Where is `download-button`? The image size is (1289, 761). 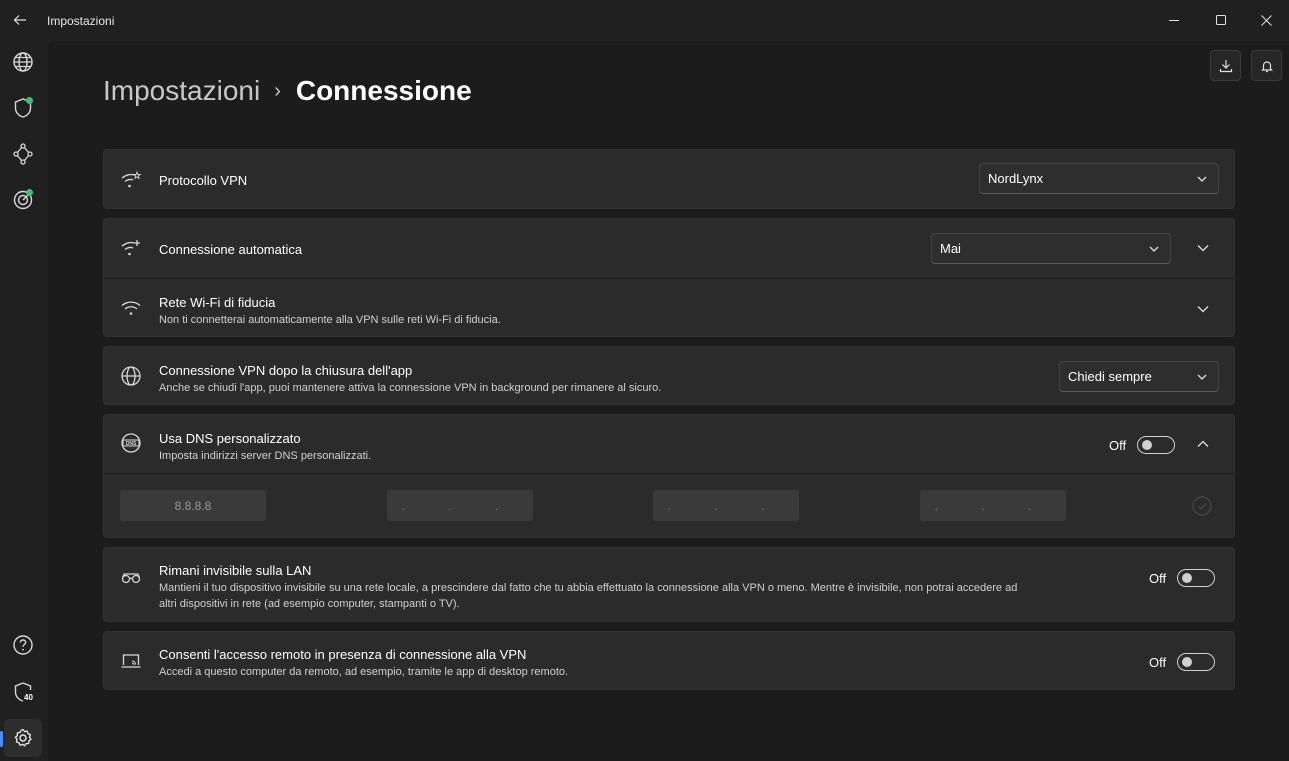
download-button is located at coordinates (1225, 65).